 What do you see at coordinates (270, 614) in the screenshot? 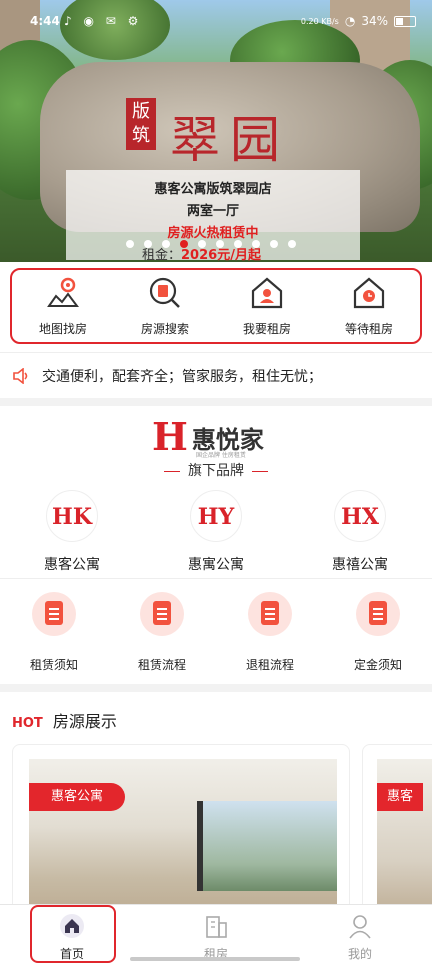
I see `yen-ticket-icon` at bounding box center [270, 614].